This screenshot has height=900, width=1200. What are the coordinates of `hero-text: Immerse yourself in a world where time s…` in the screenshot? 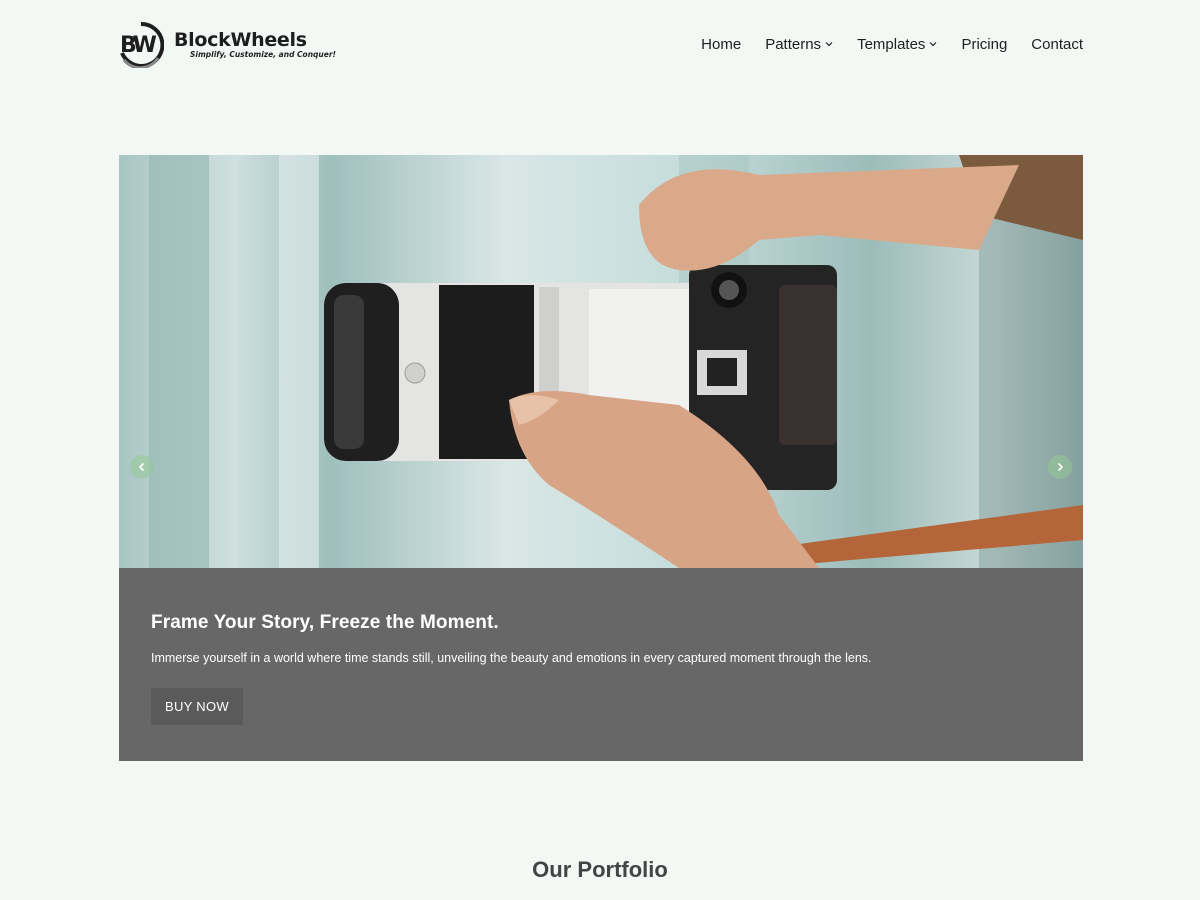 It's located at (511, 658).